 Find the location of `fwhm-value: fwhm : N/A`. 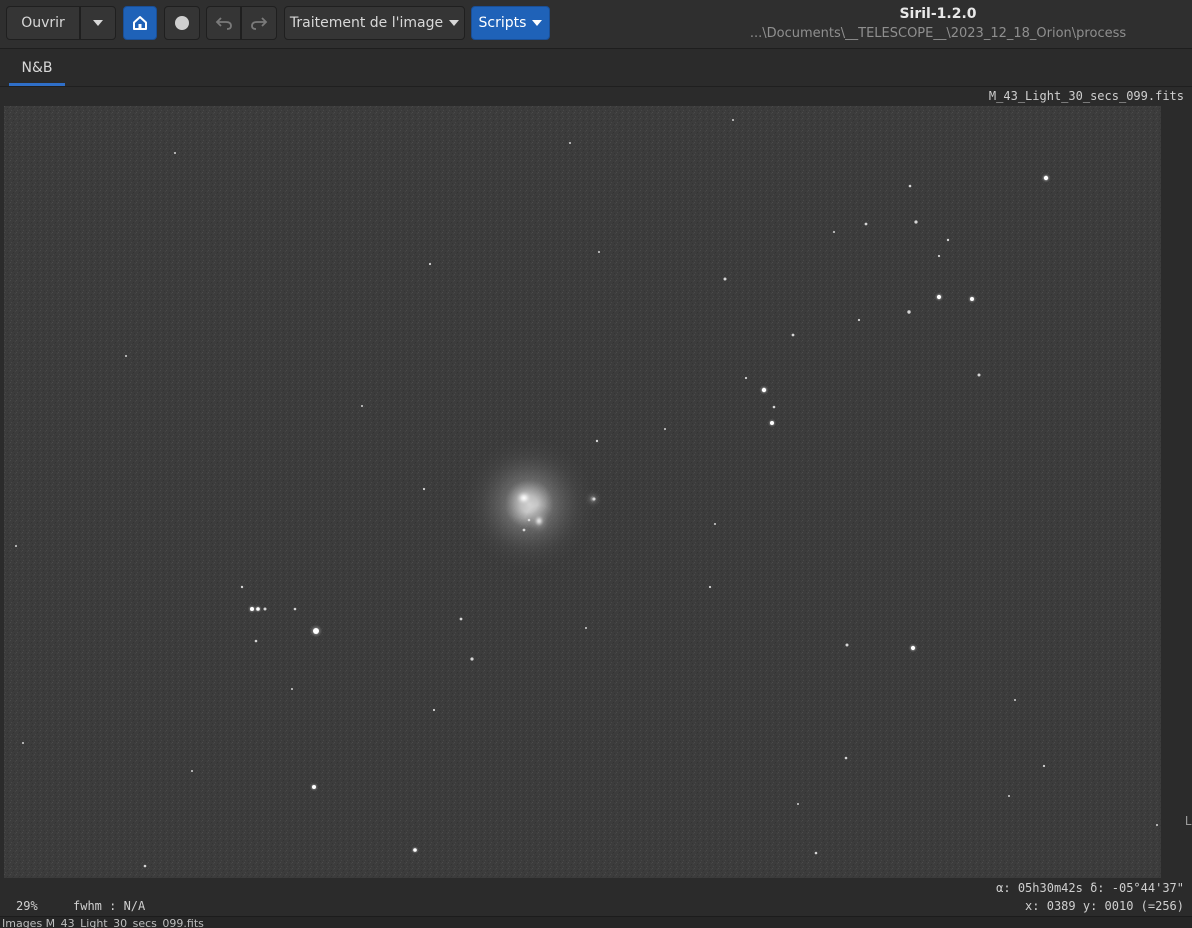

fwhm-value: fwhm : N/A is located at coordinates (109, 906).